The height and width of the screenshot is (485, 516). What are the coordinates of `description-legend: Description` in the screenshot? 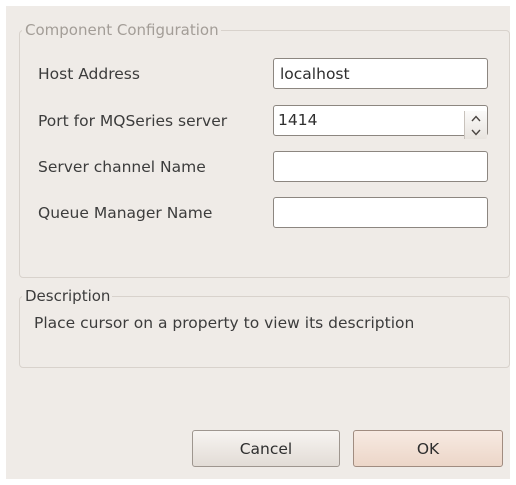 It's located at (68, 296).